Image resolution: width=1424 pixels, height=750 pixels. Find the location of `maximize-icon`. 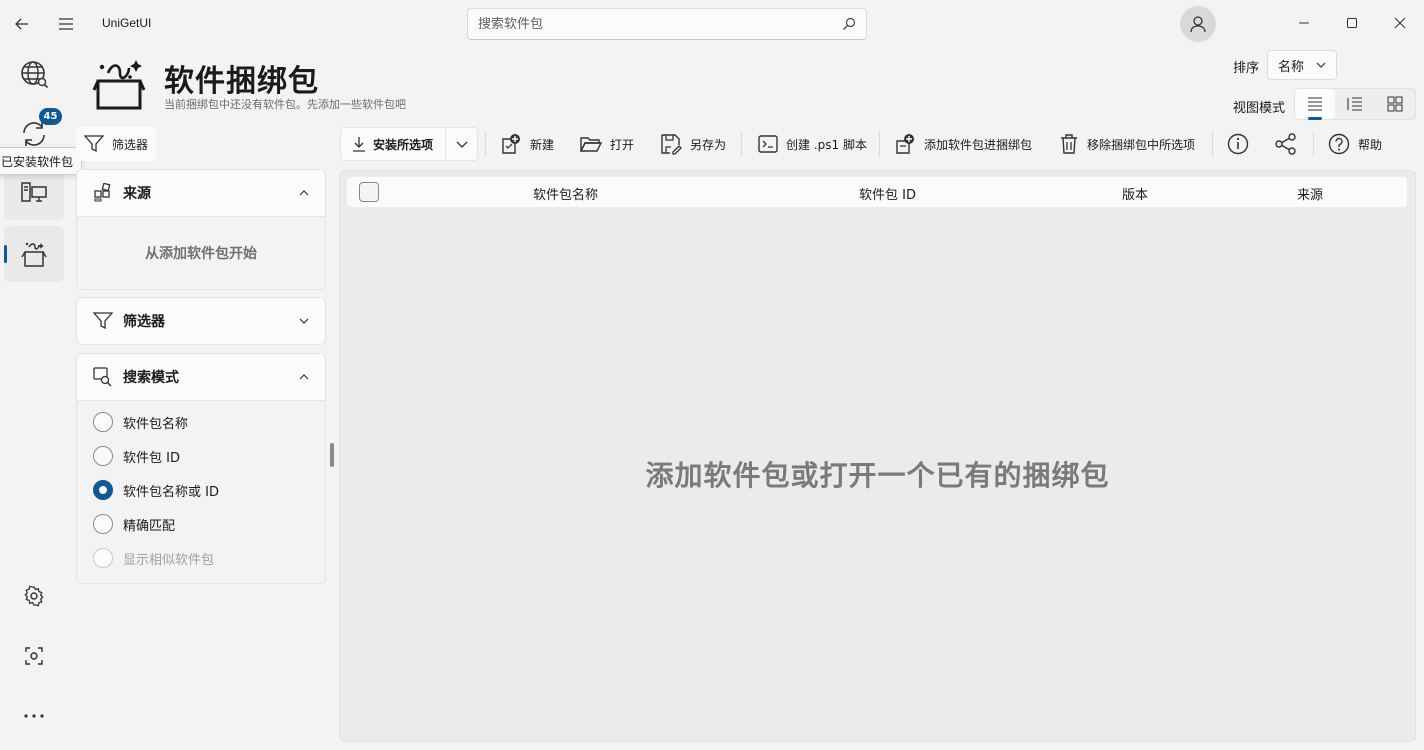

maximize-icon is located at coordinates (1352, 23).